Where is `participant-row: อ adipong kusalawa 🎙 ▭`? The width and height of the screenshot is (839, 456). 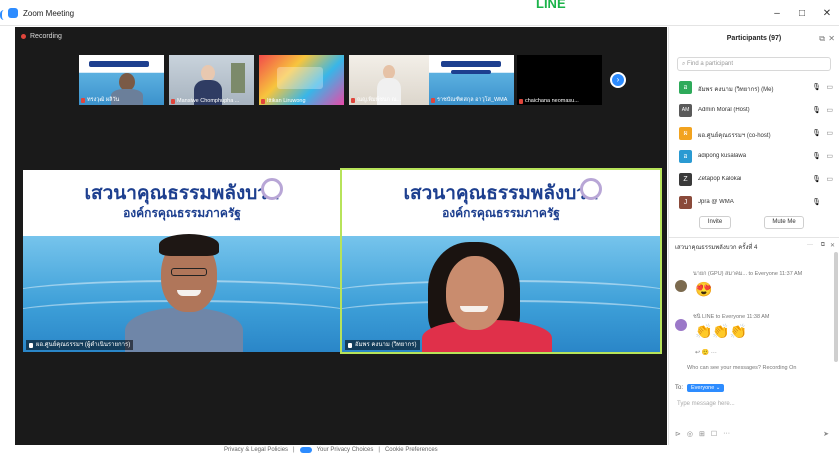
participant-row: อ adipong kusalawa 🎙 ▭ is located at coordinates (754, 157).